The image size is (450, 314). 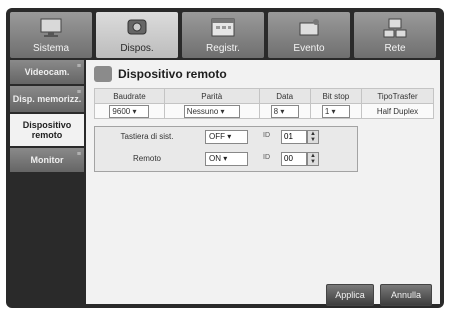 What do you see at coordinates (211, 96) in the screenshot?
I see `column-header: Parità` at bounding box center [211, 96].